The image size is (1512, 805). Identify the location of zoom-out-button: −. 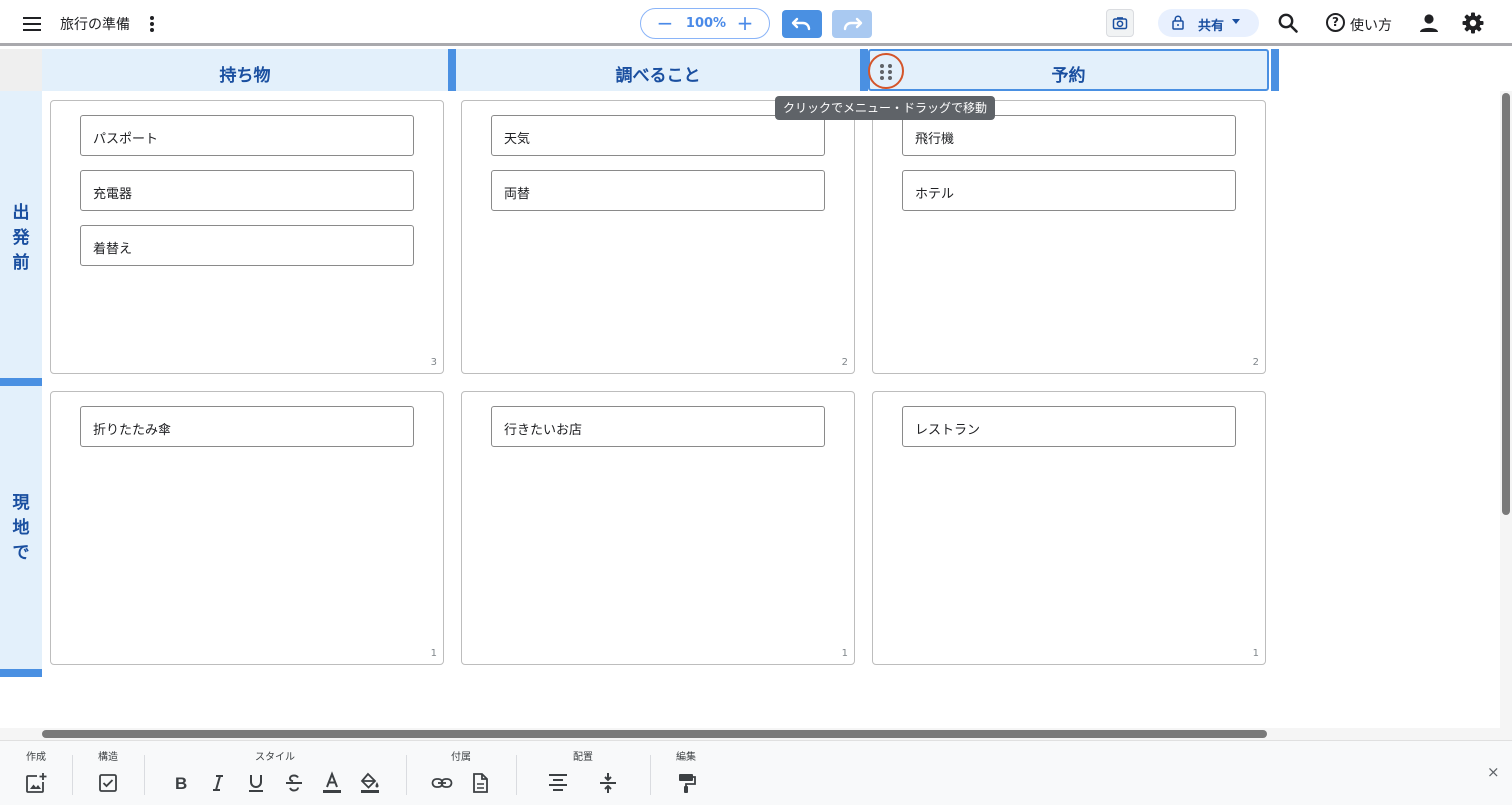
(665, 24).